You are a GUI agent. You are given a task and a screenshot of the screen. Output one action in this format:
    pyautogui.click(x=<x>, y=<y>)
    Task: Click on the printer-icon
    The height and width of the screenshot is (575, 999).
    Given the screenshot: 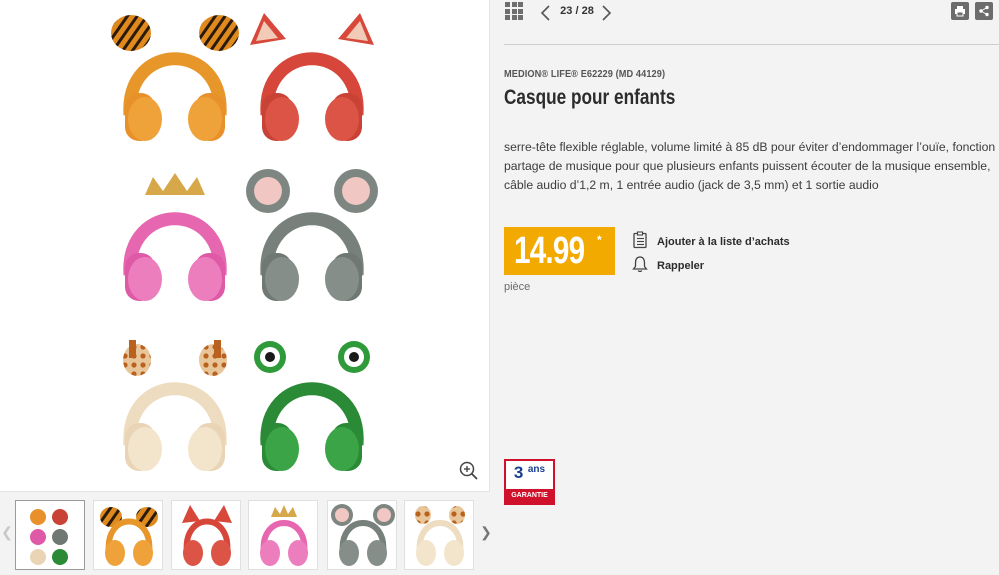 What is the action you would take?
    pyautogui.click(x=960, y=11)
    